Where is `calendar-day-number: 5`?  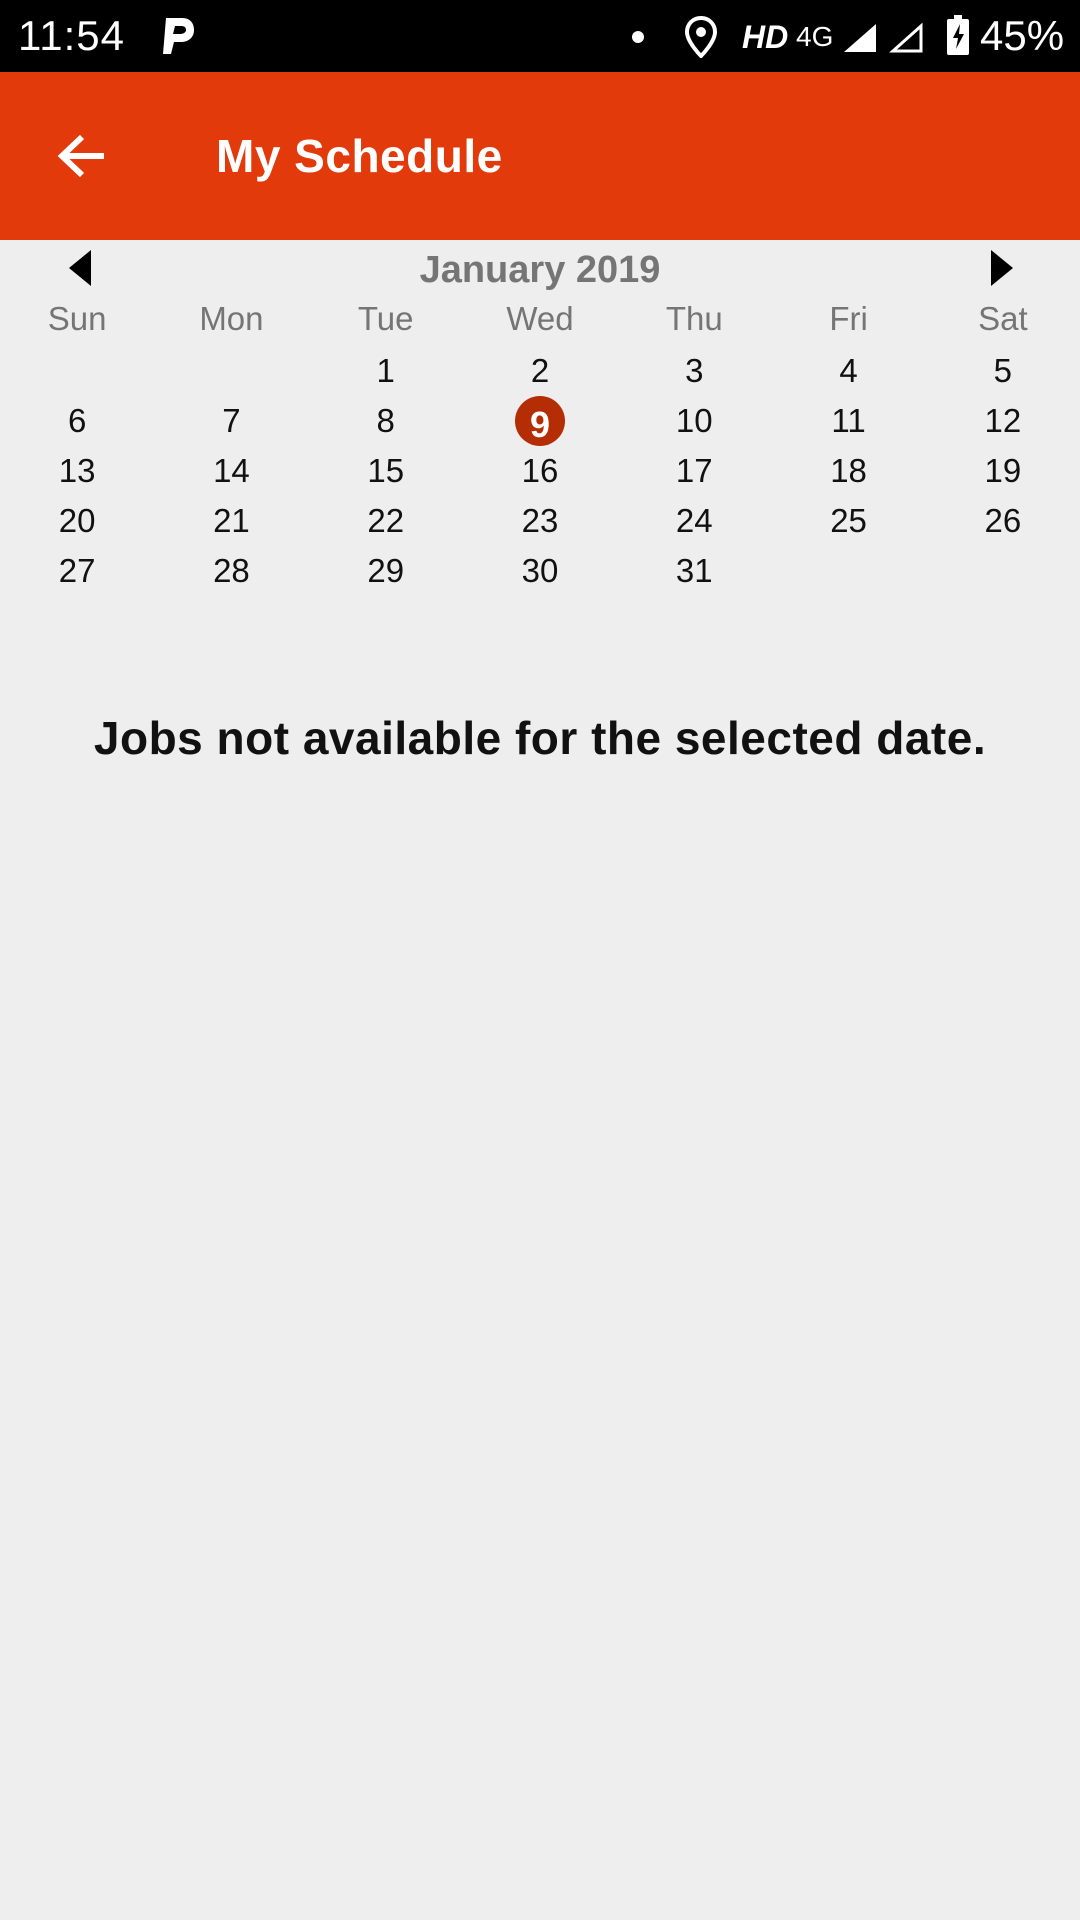 calendar-day-number: 5 is located at coordinates (1003, 370).